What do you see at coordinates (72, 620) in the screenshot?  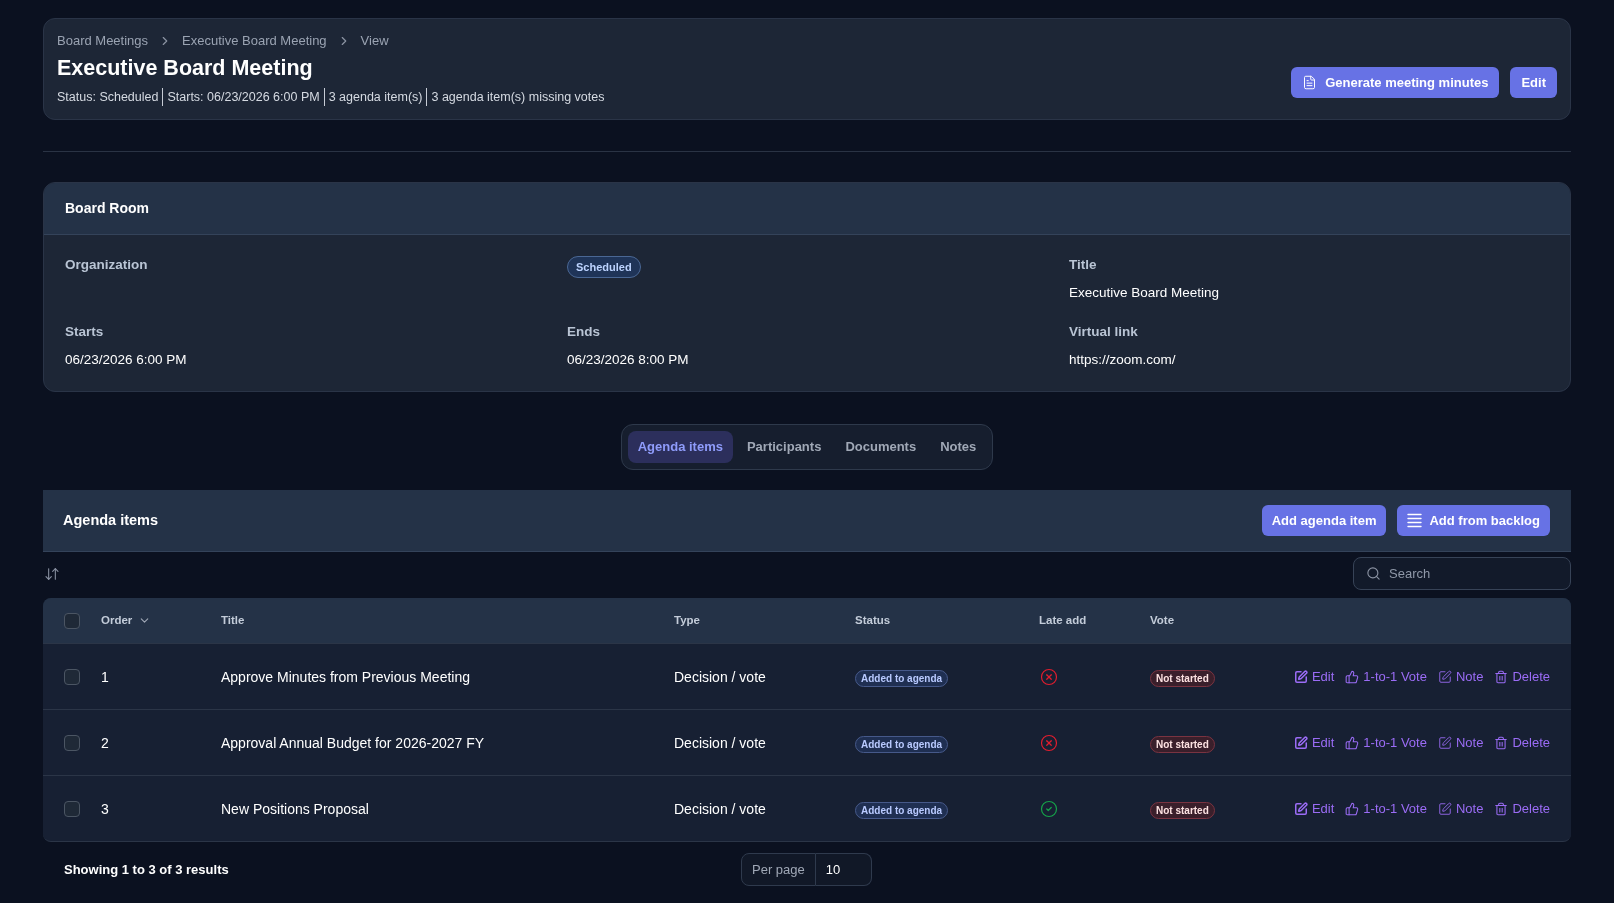 I see `select-all-checkbox` at bounding box center [72, 620].